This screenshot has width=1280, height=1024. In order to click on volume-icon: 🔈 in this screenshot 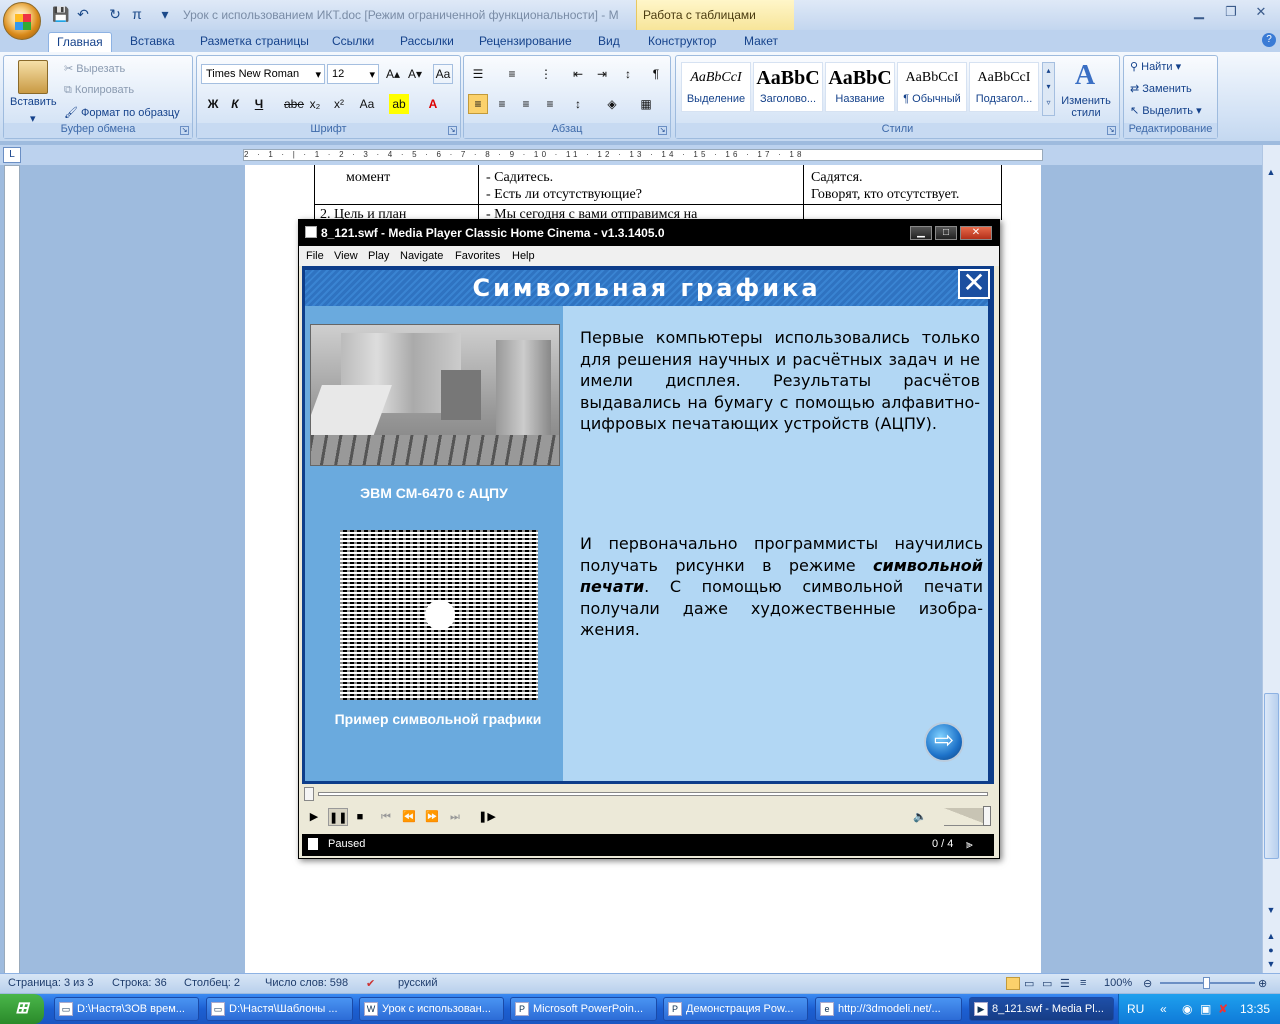, I will do `click(920, 817)`.